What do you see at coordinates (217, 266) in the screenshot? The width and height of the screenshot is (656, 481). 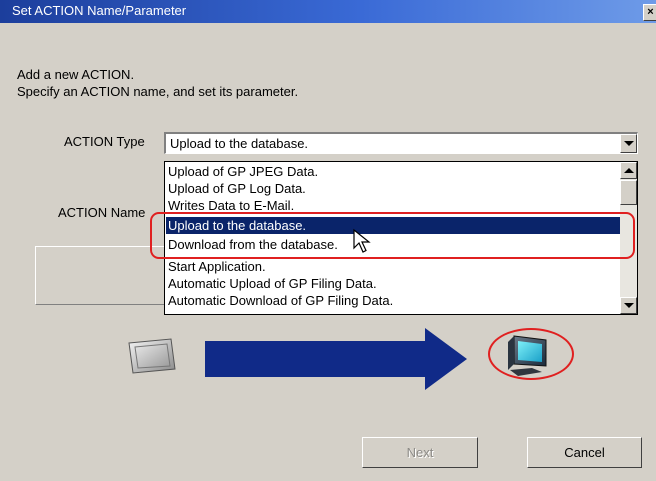 I see `list-item: Start Application.` at bounding box center [217, 266].